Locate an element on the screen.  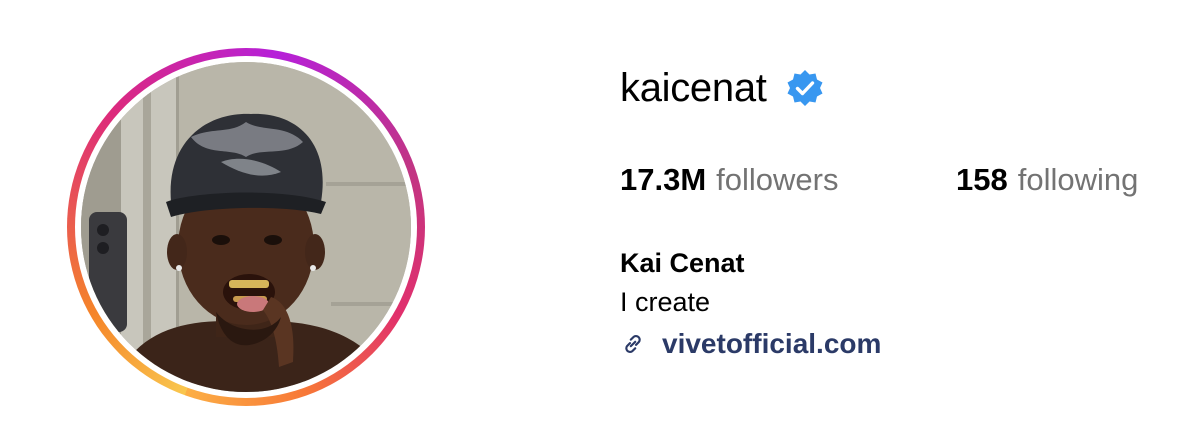
full-name: Kai Cenat is located at coordinates (682, 263).